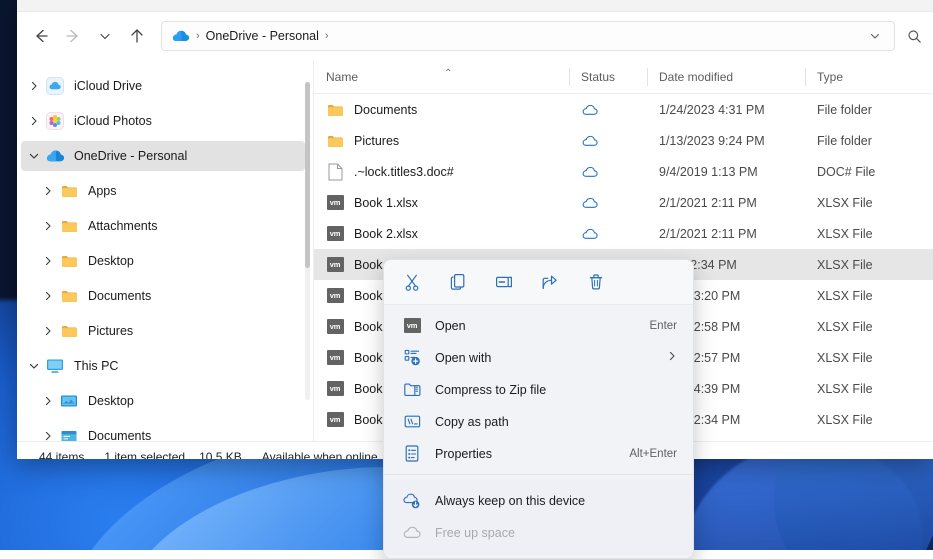 This screenshot has height=559, width=933. What do you see at coordinates (869, 110) in the screenshot?
I see `file-type-cell: File folder` at bounding box center [869, 110].